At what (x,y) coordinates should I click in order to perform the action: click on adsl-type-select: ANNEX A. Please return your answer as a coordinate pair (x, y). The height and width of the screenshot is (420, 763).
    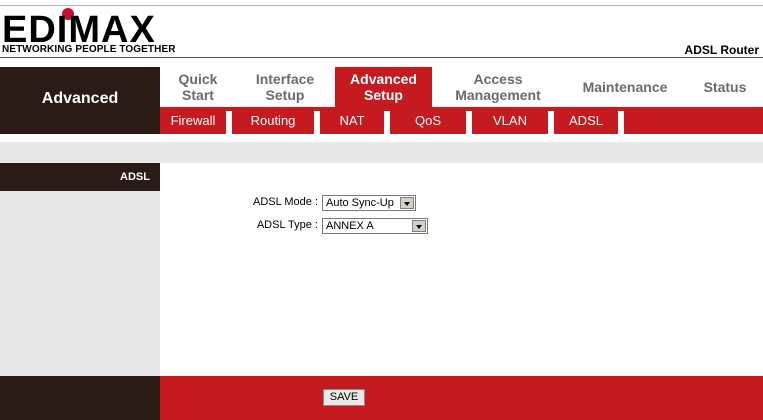
    Looking at the image, I should click on (375, 226).